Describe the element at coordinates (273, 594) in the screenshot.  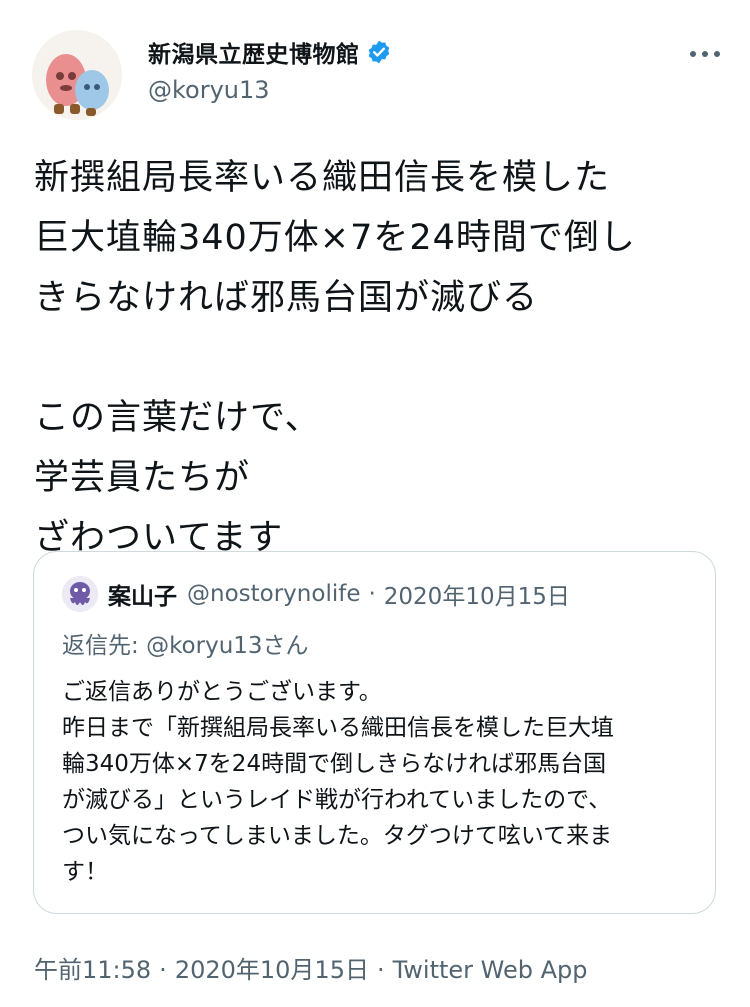
I see `quoted-author-handle: @nostorynolife` at that location.